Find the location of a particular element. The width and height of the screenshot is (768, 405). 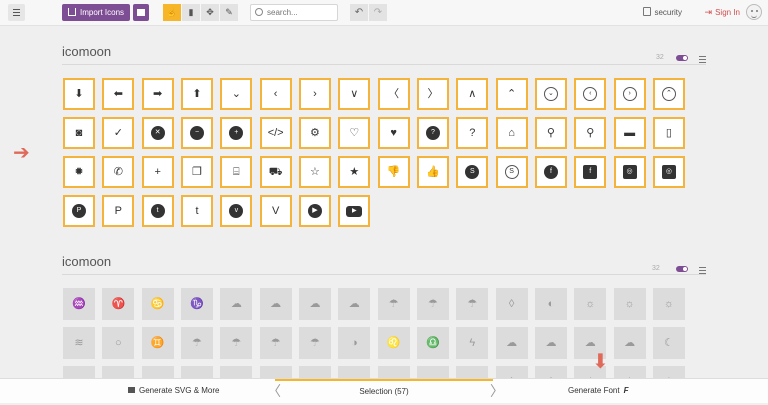

glyph-tile: − is located at coordinates (196, 133).